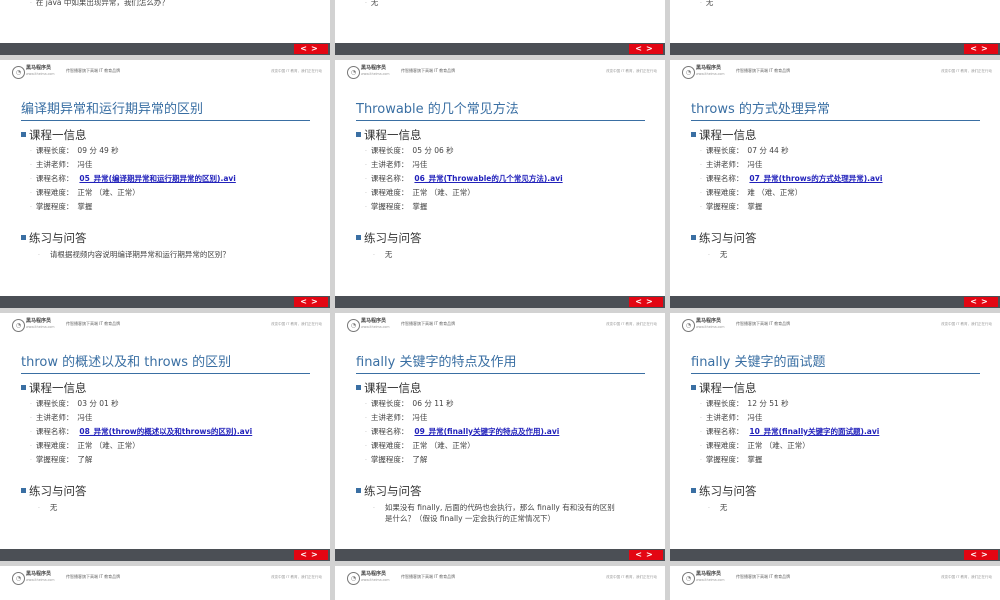 This screenshot has width=1000, height=600. I want to click on info-row-mastery: · 掌握程度： 了解, so click(396, 460).